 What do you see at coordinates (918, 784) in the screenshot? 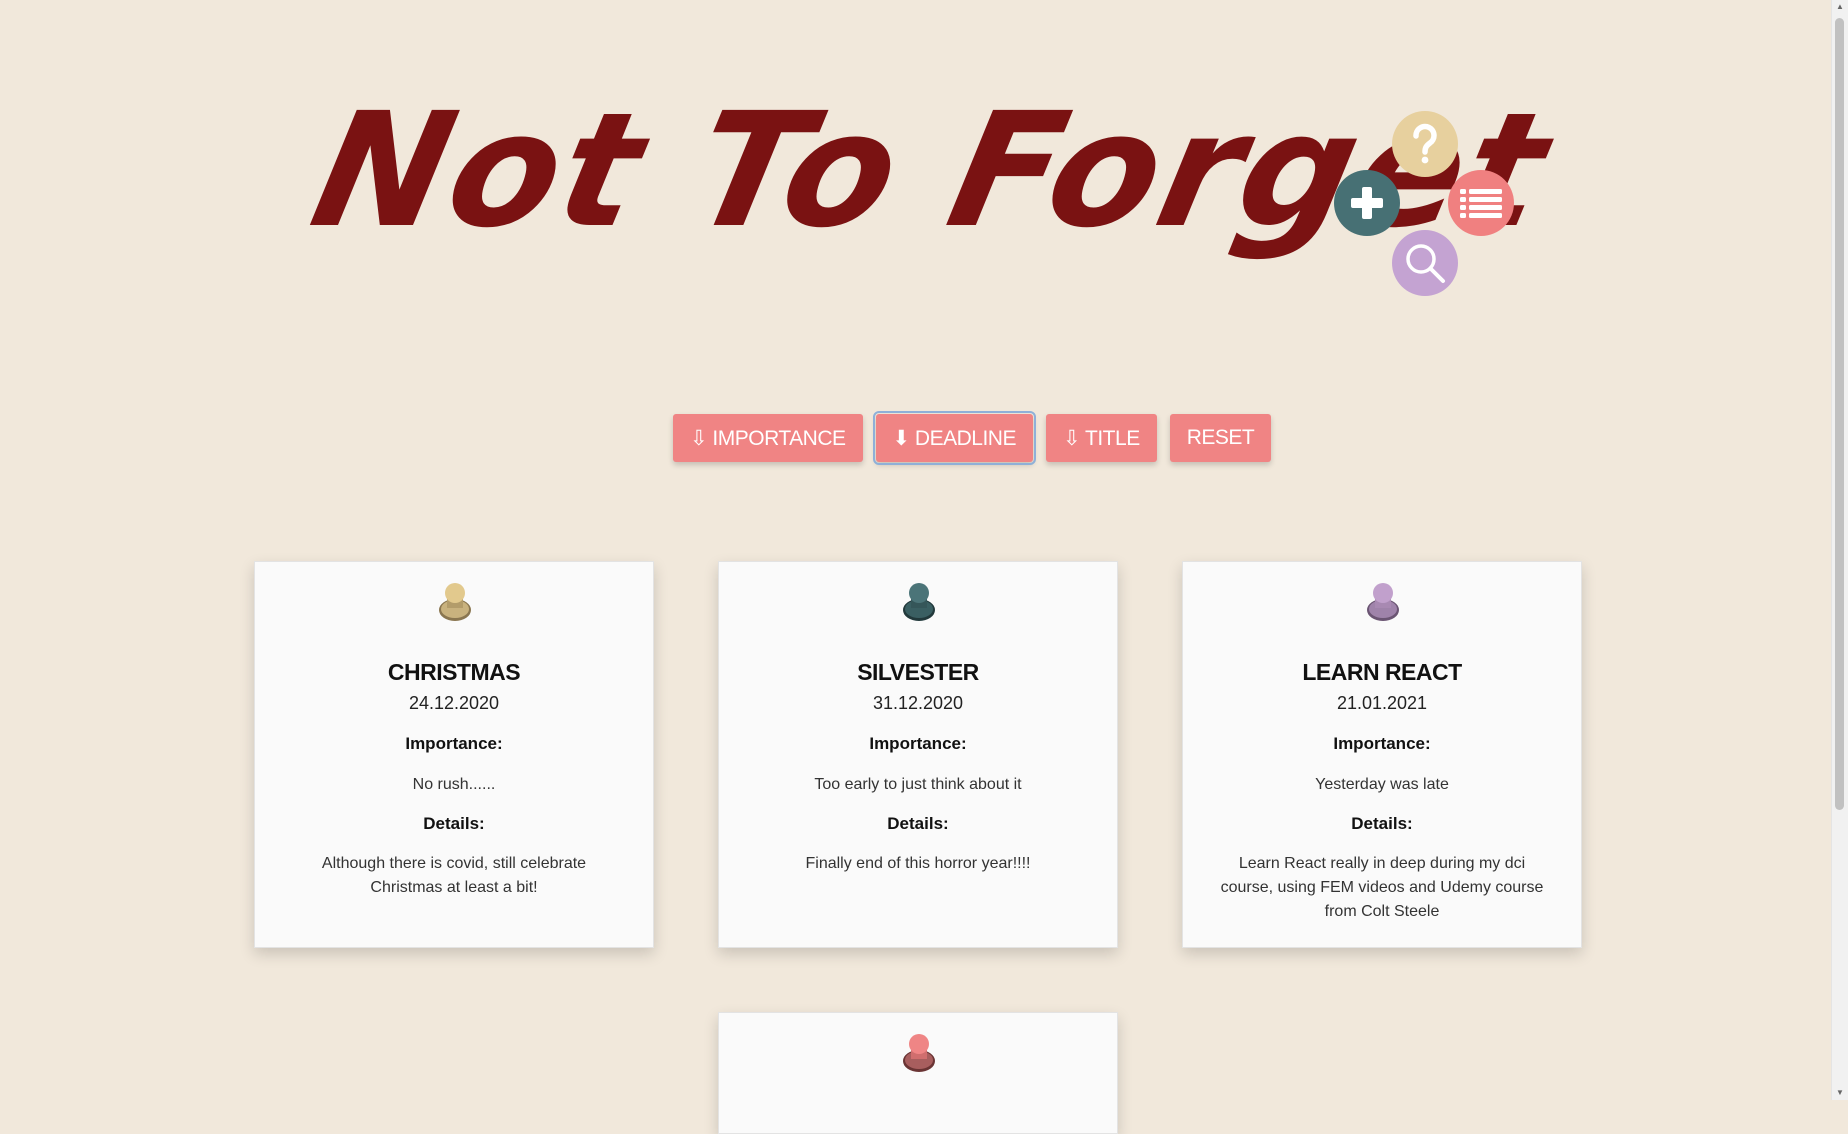
I see `importance-text: Too early to just think about it` at bounding box center [918, 784].